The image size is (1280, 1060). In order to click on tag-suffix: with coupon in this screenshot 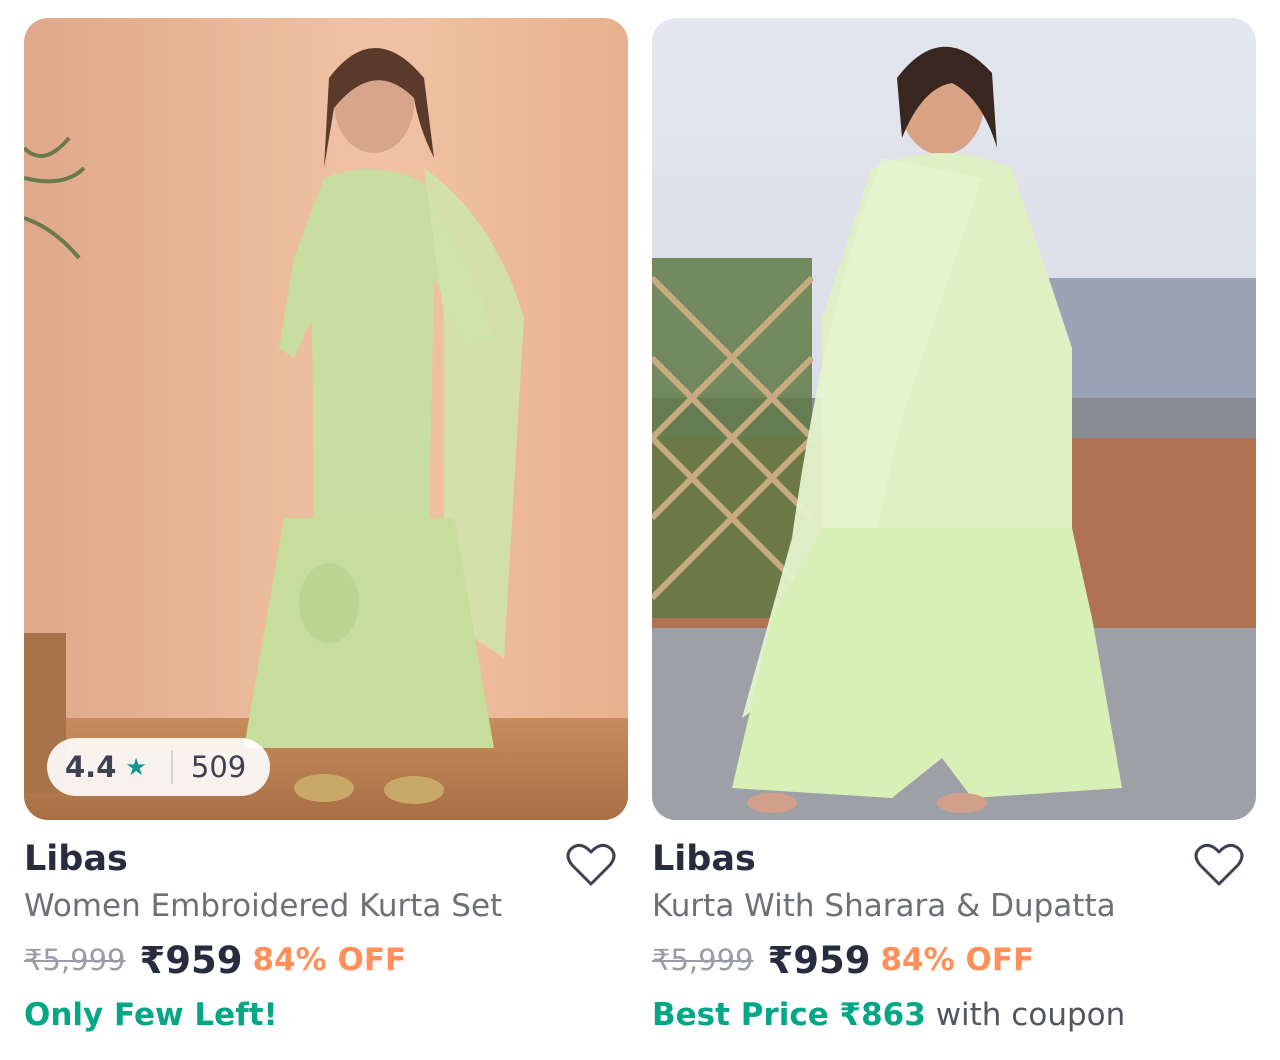, I will do `click(1030, 1015)`.